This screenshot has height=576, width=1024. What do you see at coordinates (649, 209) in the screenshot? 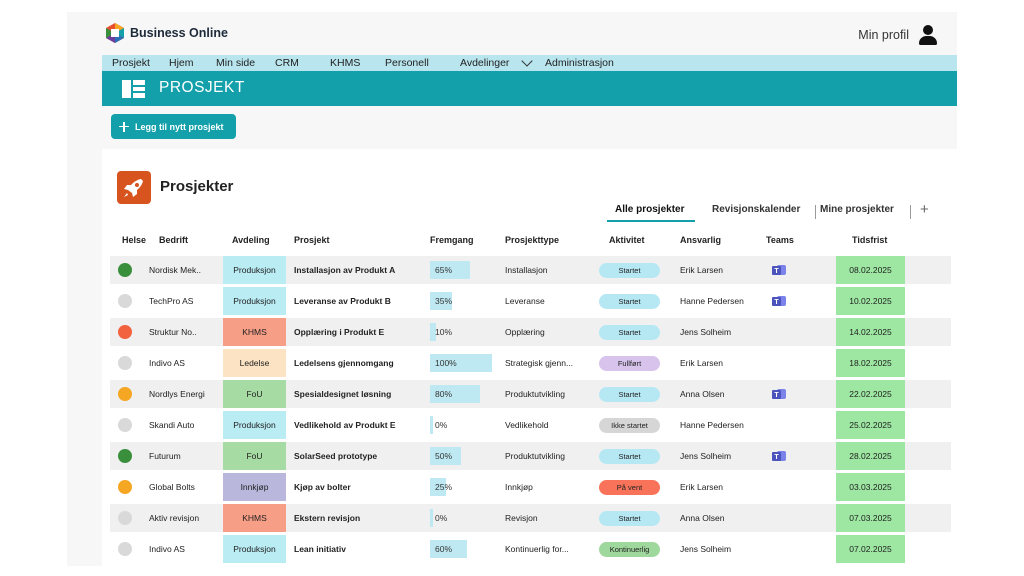
I see `tab-alle-prosjekter: Alle prosjekter` at bounding box center [649, 209].